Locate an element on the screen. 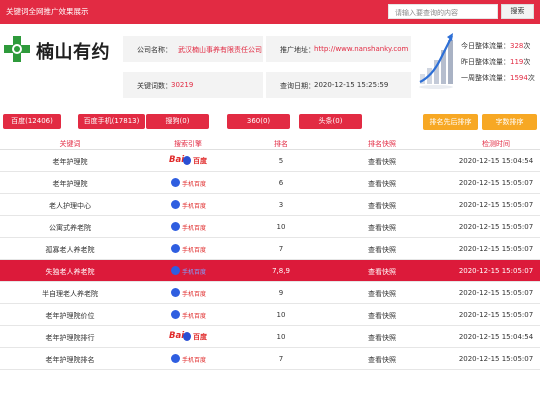  table-row: 老年护理院 手机百度 6 查看快照 2020-12-15 15:05:07 is located at coordinates (270, 183).